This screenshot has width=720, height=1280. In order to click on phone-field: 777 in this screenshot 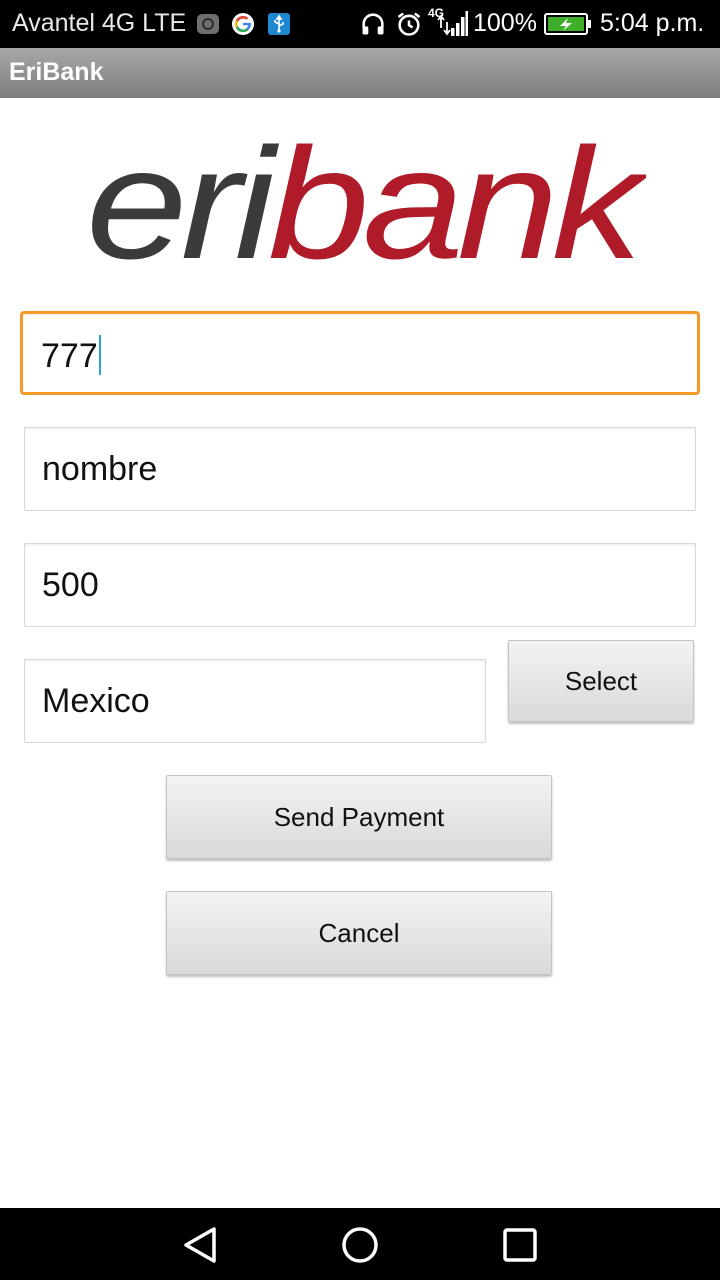, I will do `click(360, 353)`.